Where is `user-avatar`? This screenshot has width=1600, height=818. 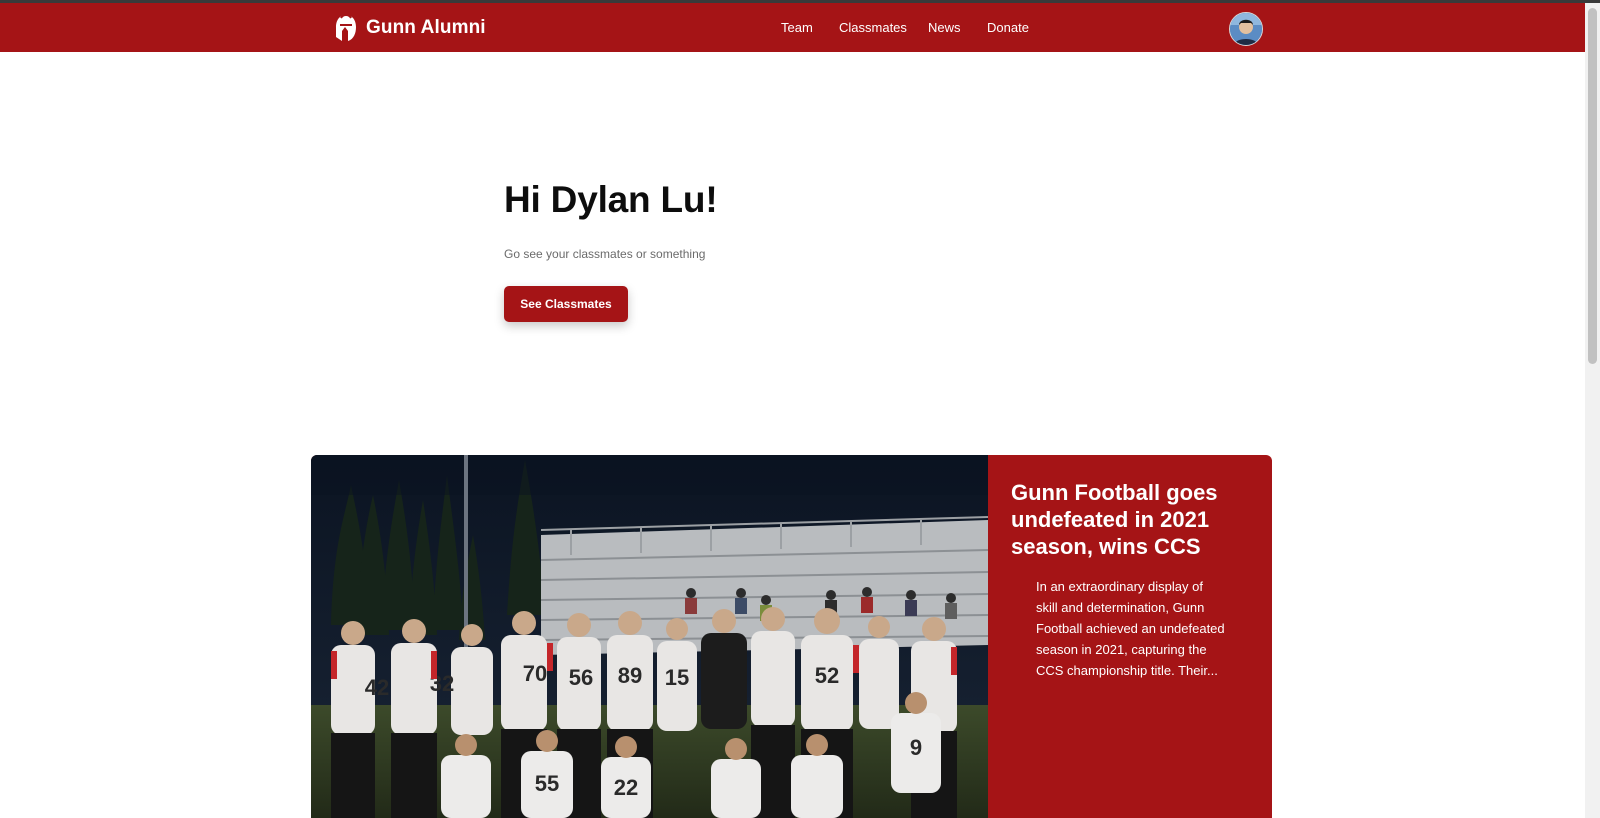 user-avatar is located at coordinates (1246, 29).